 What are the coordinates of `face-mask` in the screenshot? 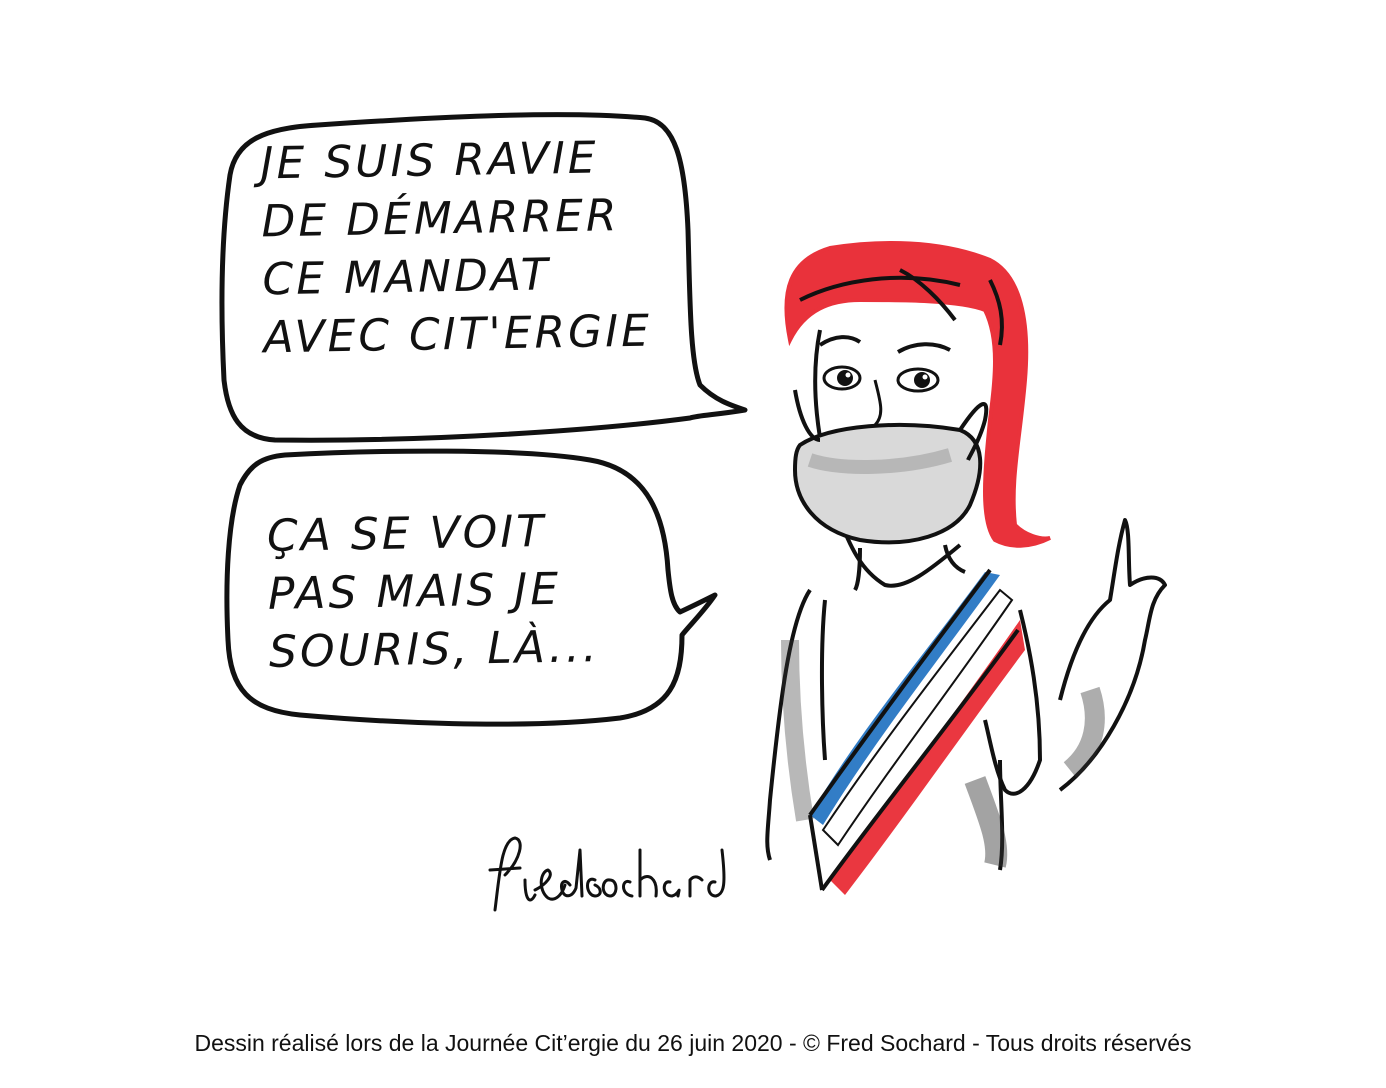 It's located at (887, 484).